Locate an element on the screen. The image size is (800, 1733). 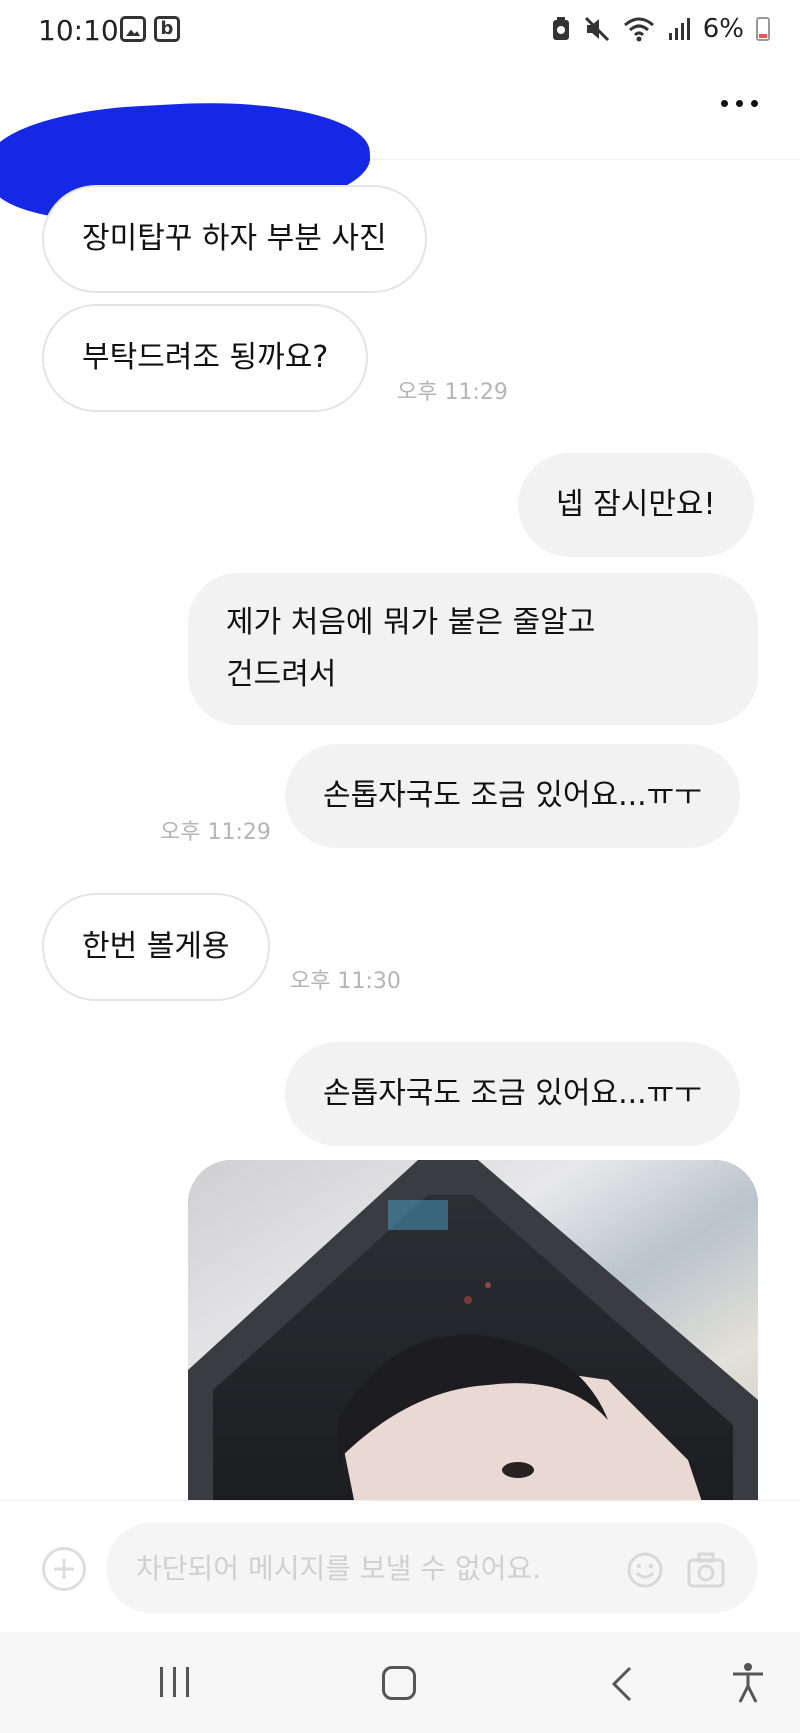
battery-icon is located at coordinates (763, 29).